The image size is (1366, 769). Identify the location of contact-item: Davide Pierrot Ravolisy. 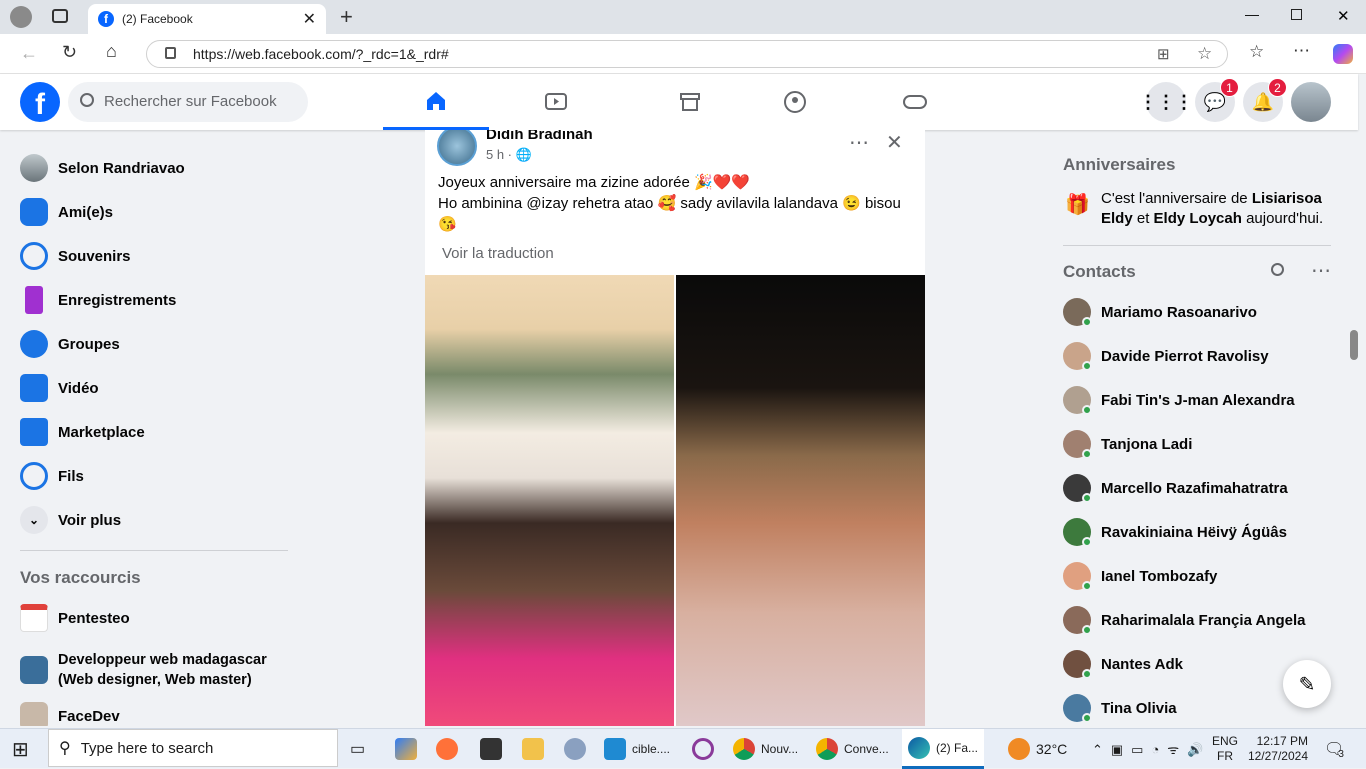
(1166, 356).